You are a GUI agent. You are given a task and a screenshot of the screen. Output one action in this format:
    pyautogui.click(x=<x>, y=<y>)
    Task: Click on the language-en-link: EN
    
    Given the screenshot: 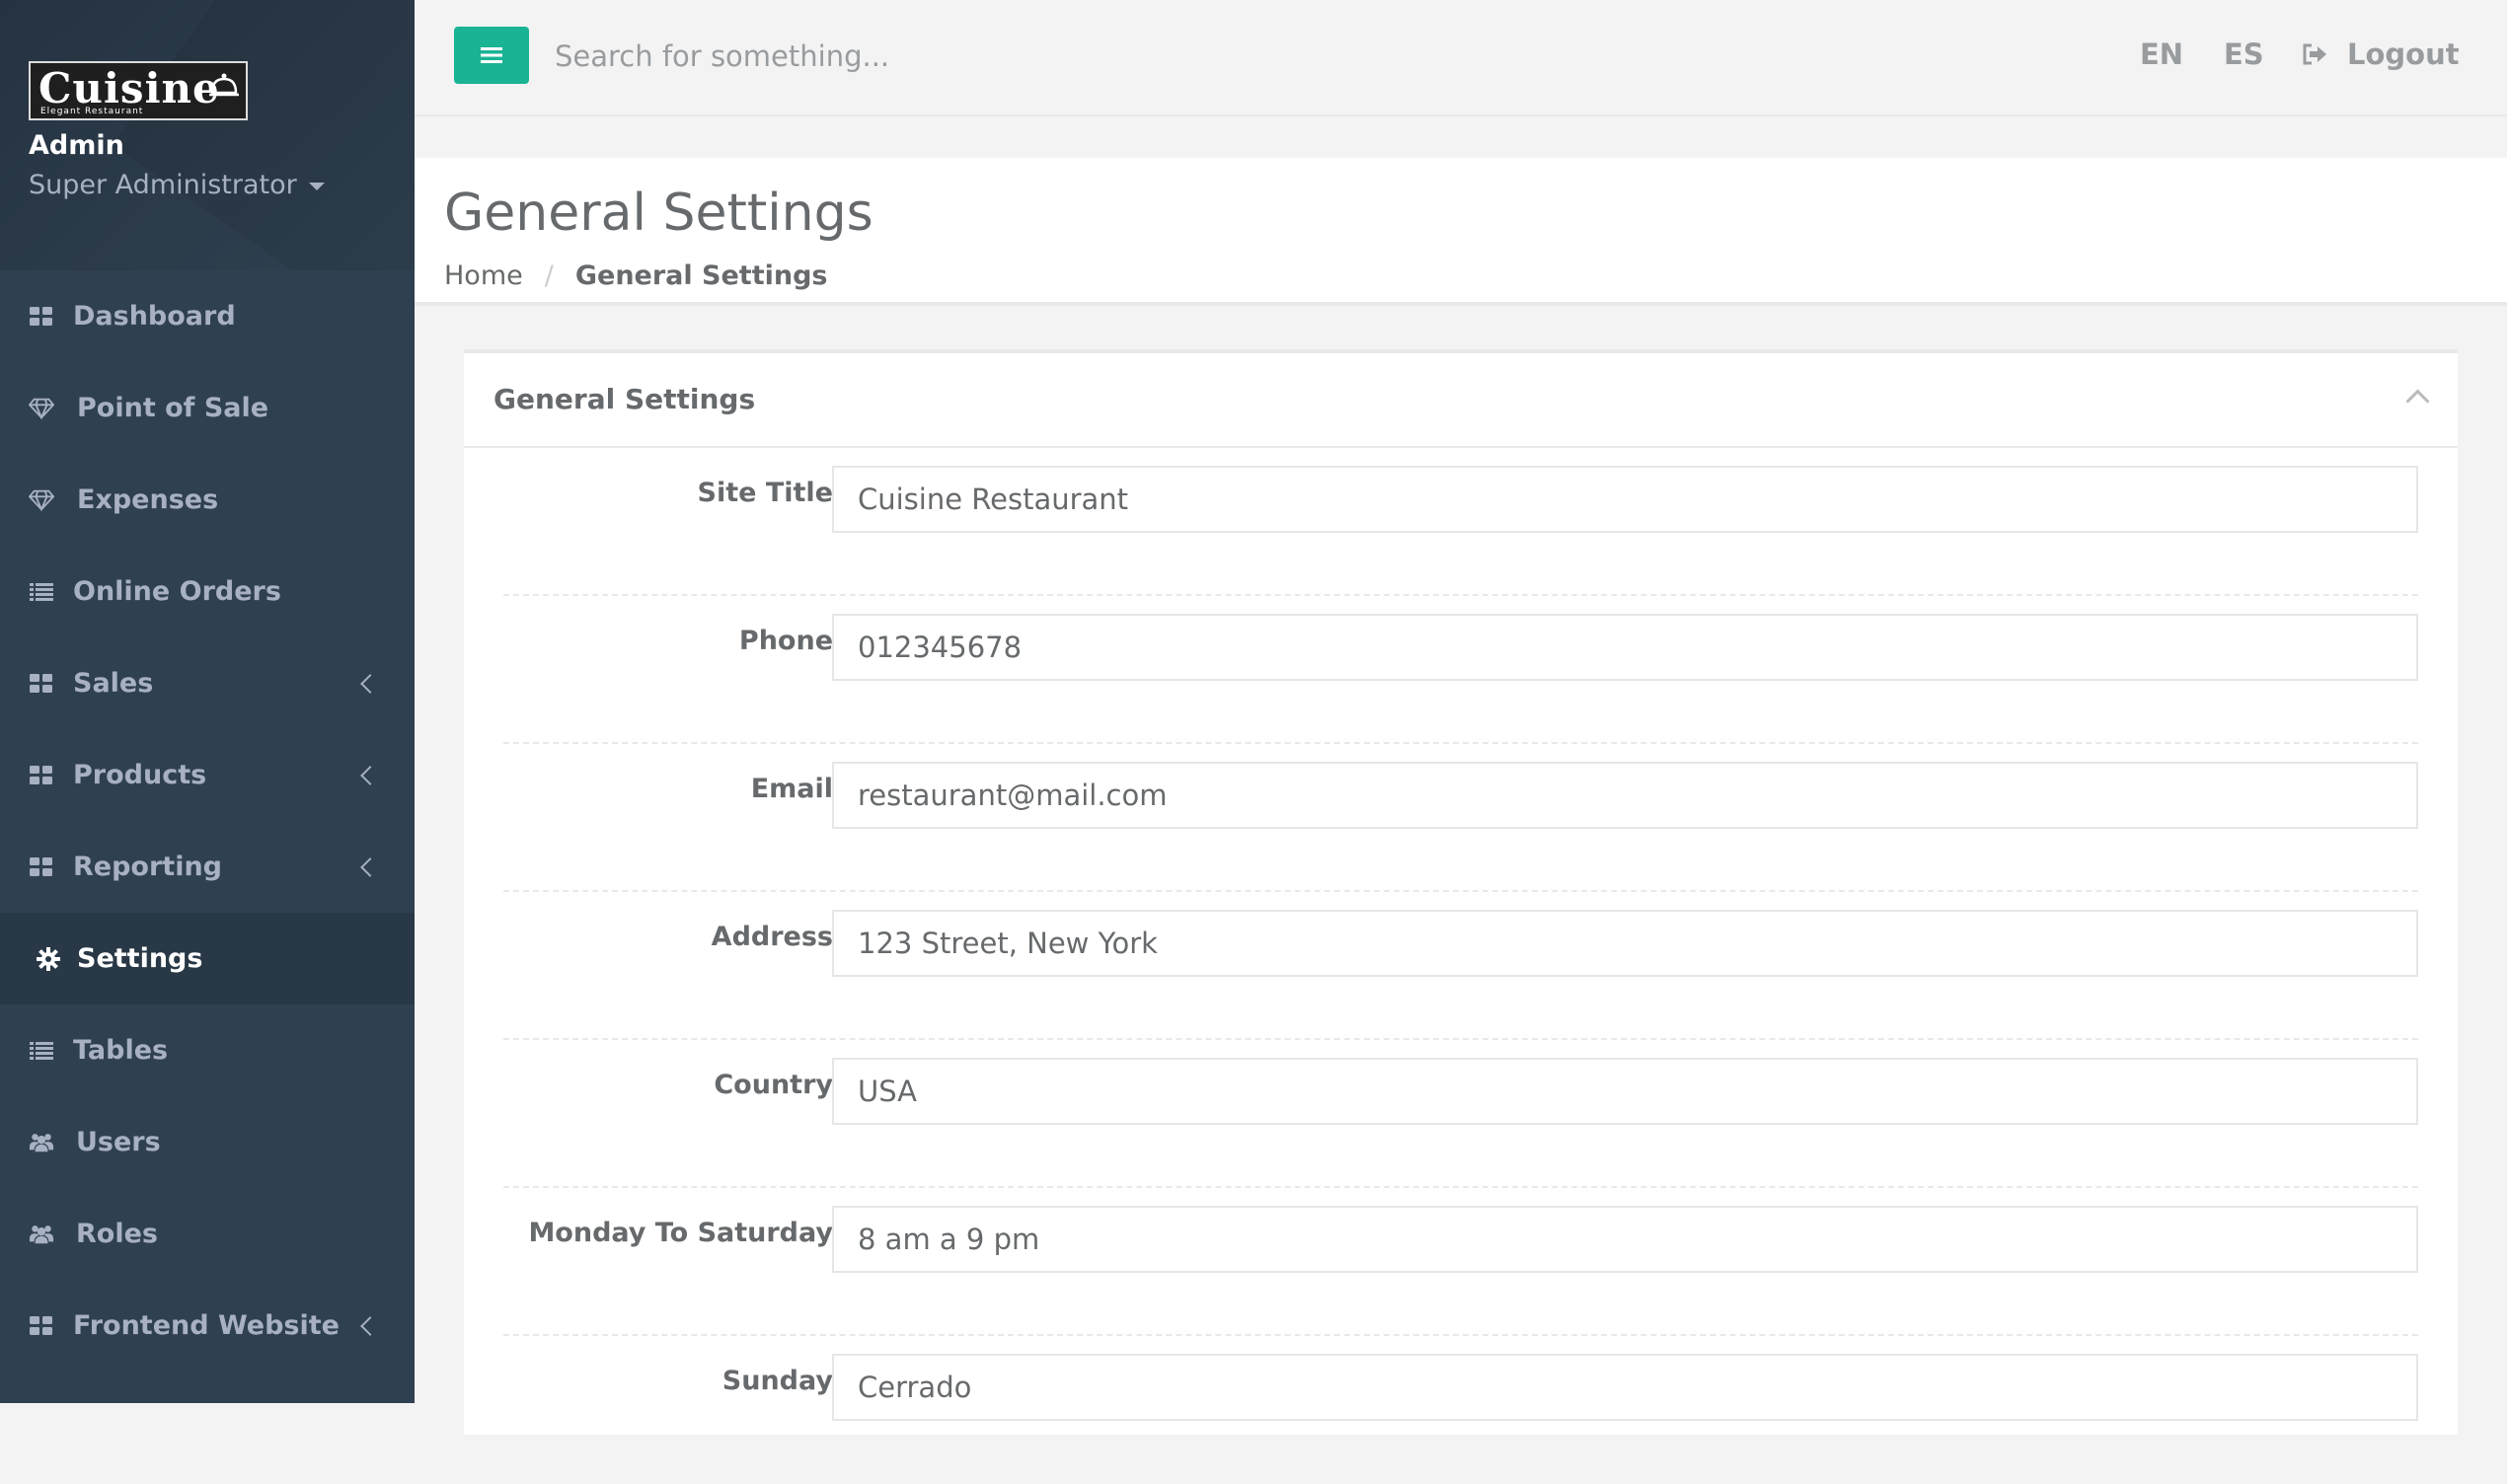 What is the action you would take?
    pyautogui.click(x=2161, y=54)
    